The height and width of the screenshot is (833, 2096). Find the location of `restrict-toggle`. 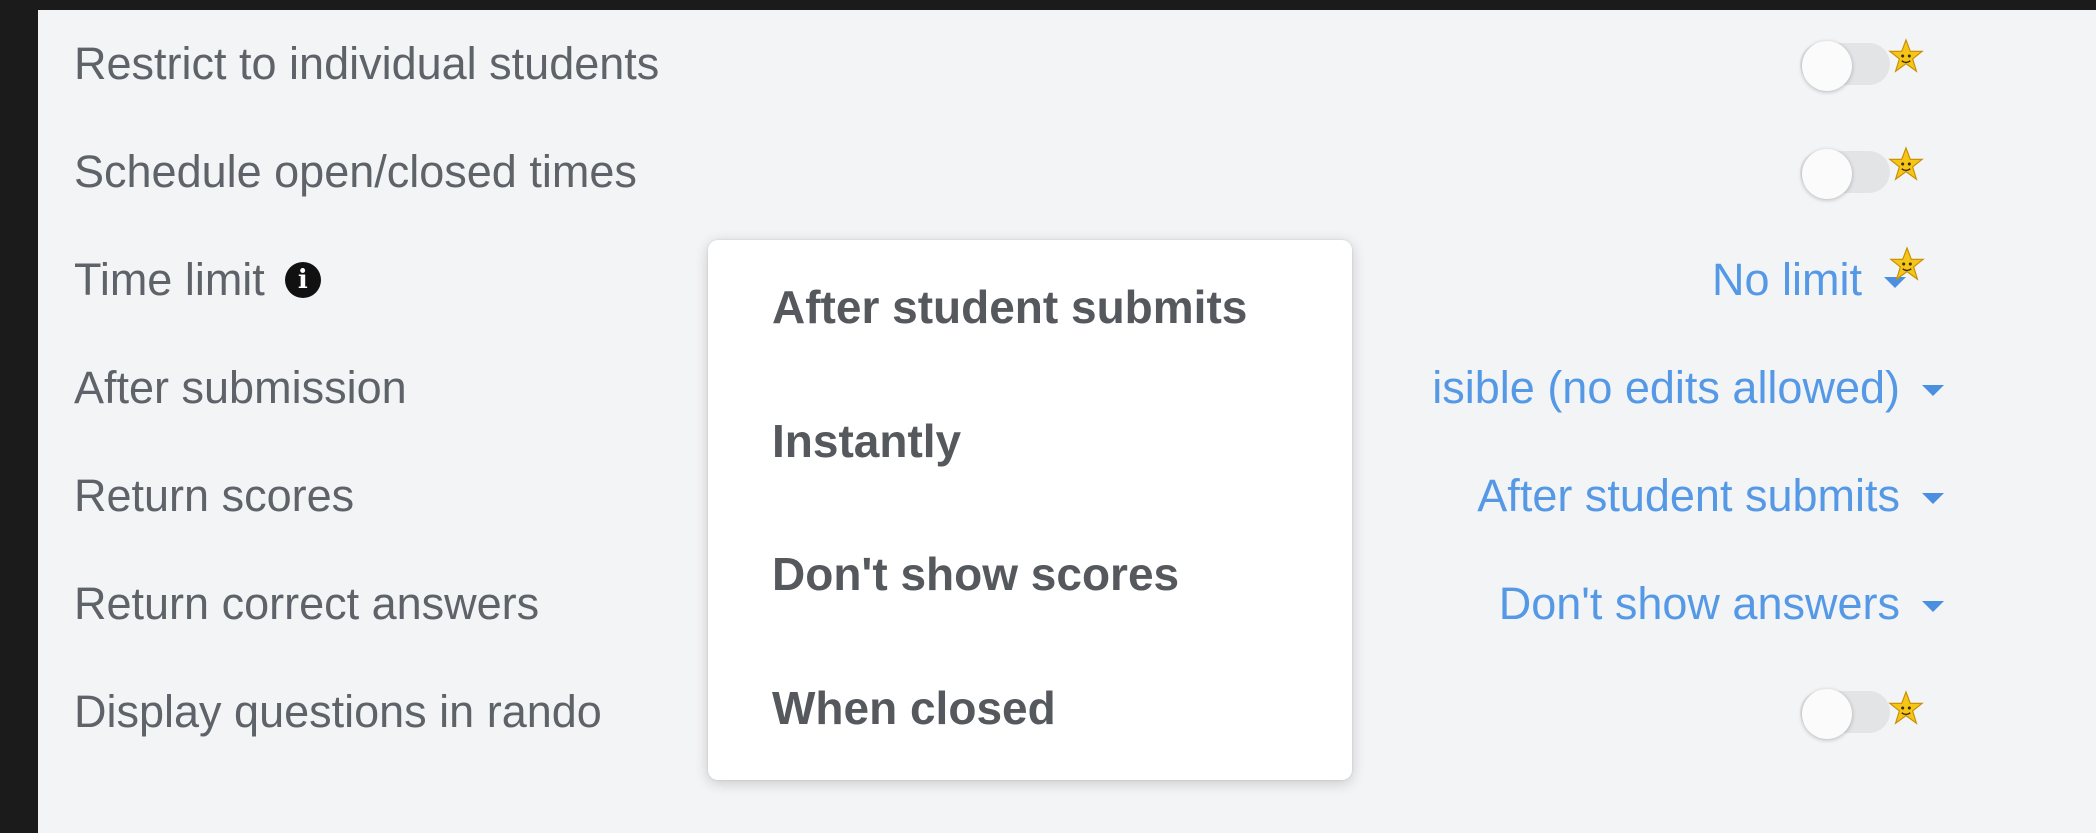

restrict-toggle is located at coordinates (1845, 66).